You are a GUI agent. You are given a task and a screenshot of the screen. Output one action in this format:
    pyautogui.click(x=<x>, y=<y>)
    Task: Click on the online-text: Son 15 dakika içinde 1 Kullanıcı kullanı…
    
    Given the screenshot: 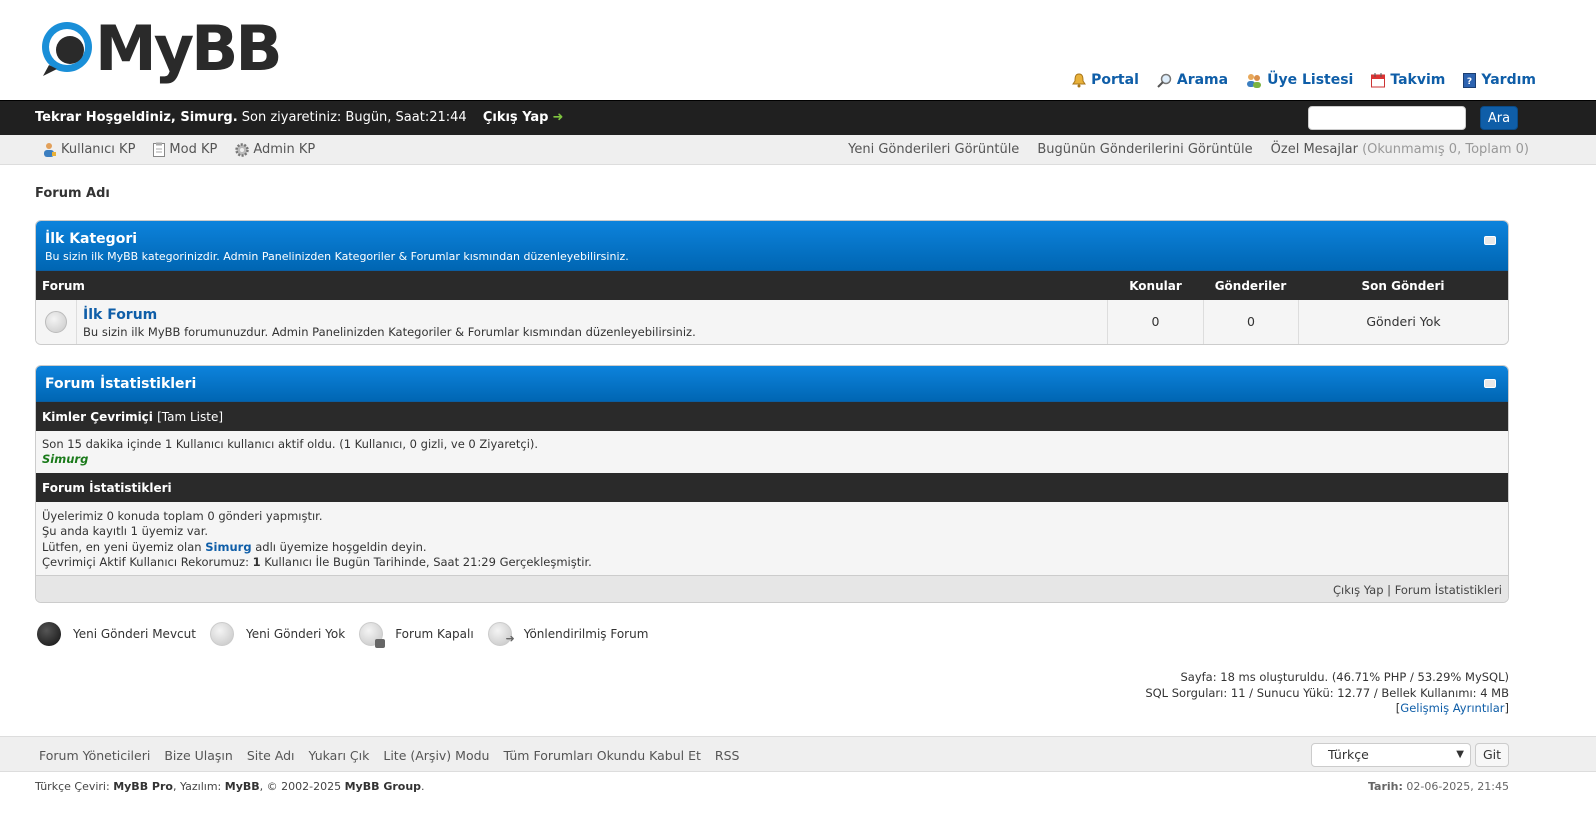 What is the action you would take?
    pyautogui.click(x=290, y=444)
    